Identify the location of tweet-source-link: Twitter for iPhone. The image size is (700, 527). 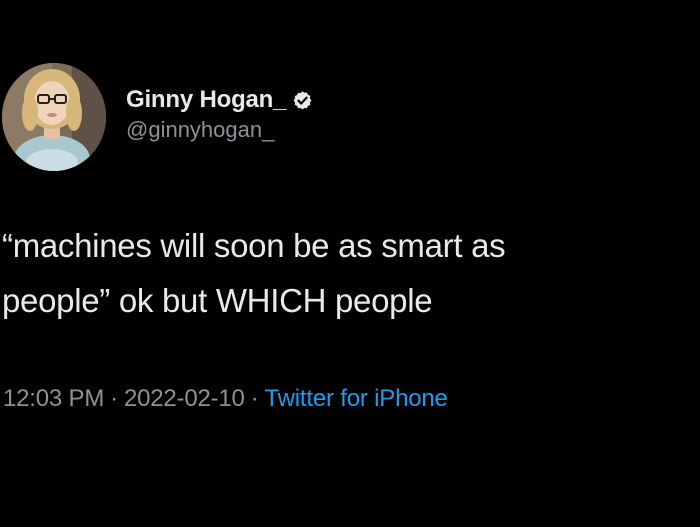
(356, 398).